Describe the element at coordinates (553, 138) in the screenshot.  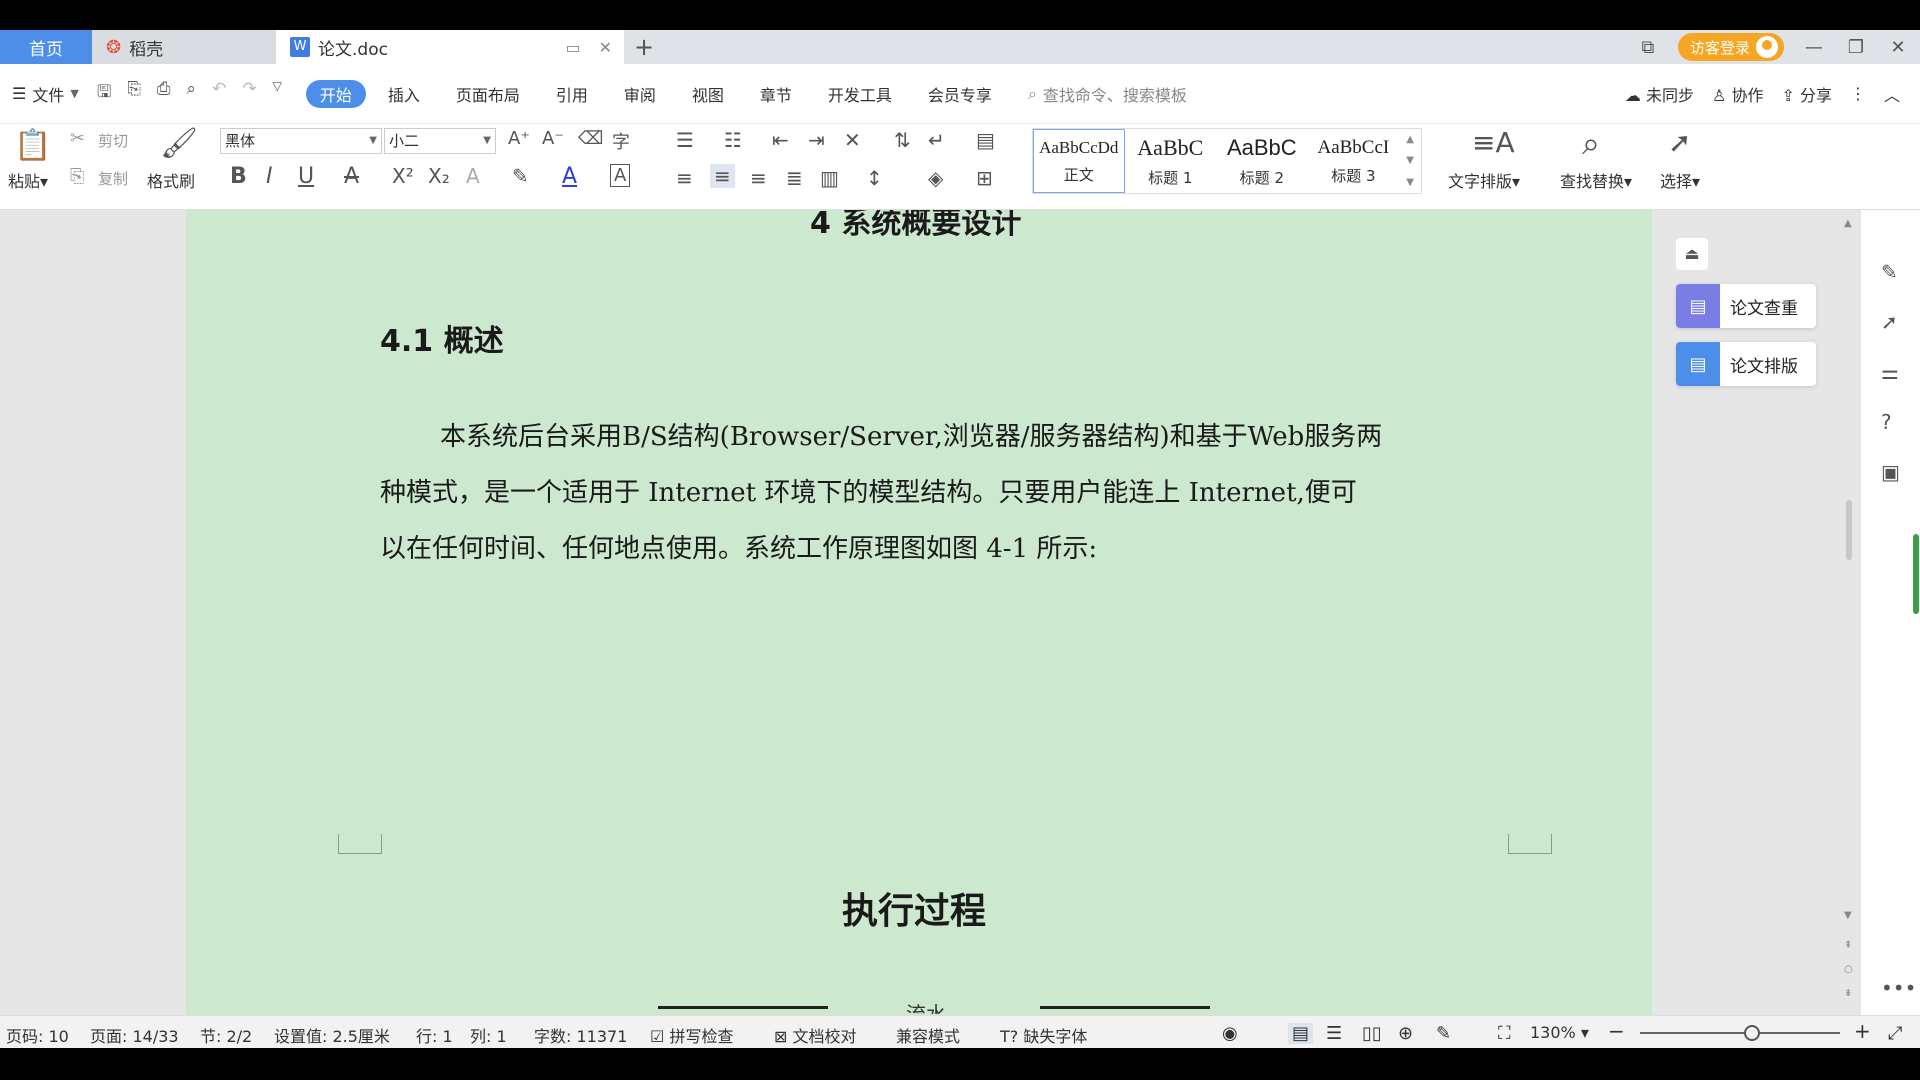
I see `decrease-font-icon: A⁻` at that location.